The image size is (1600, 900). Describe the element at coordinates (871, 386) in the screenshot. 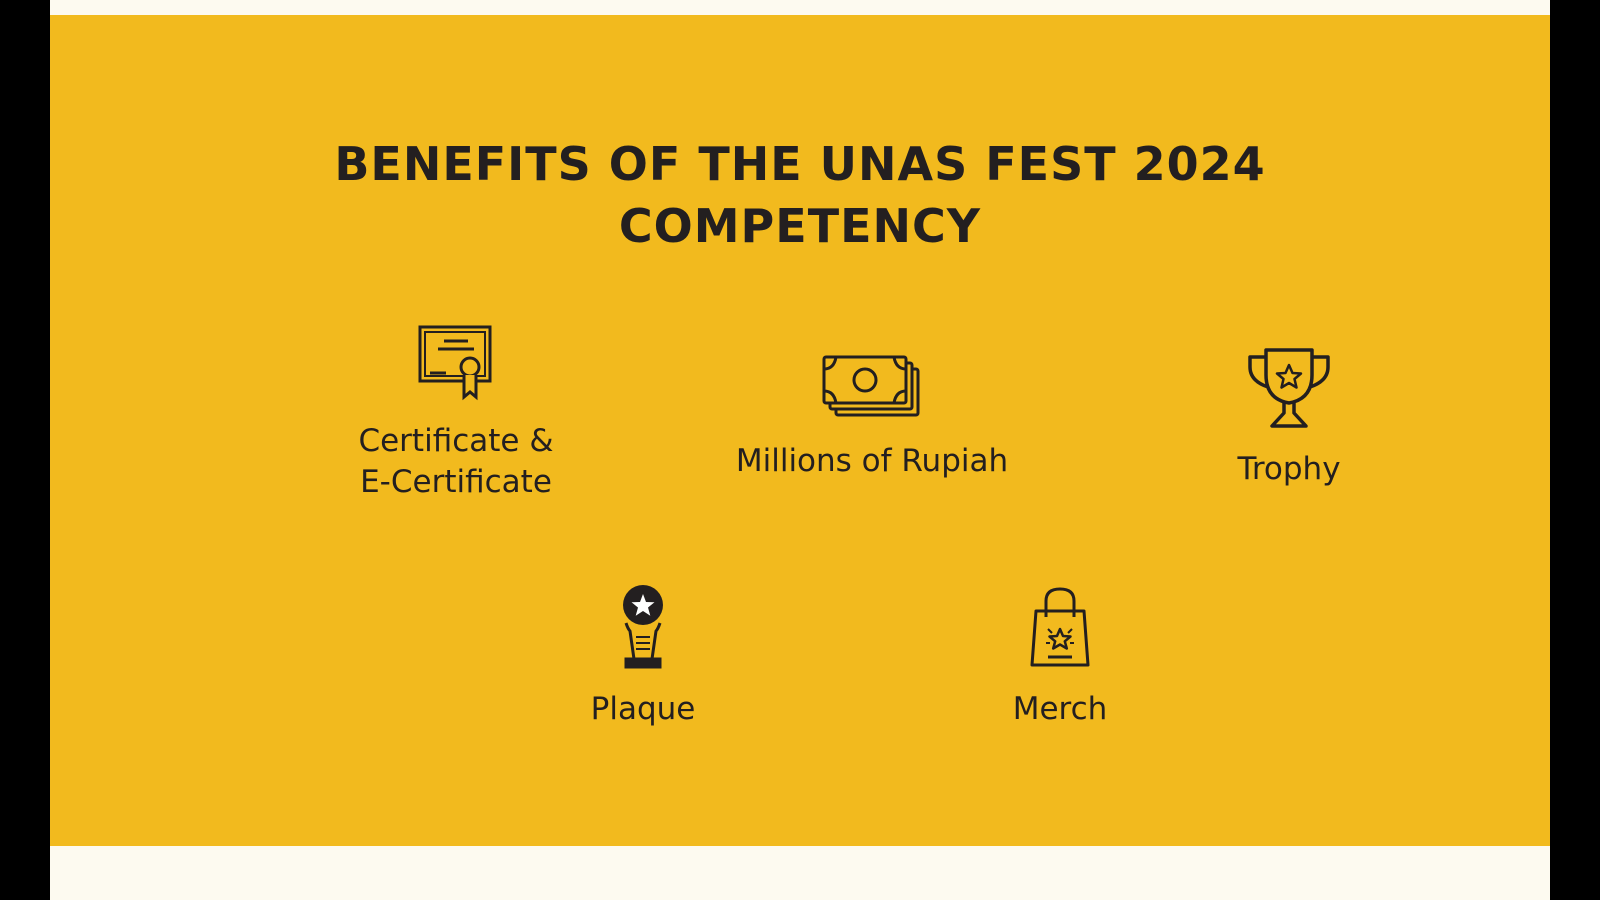

I see `money-icon` at that location.